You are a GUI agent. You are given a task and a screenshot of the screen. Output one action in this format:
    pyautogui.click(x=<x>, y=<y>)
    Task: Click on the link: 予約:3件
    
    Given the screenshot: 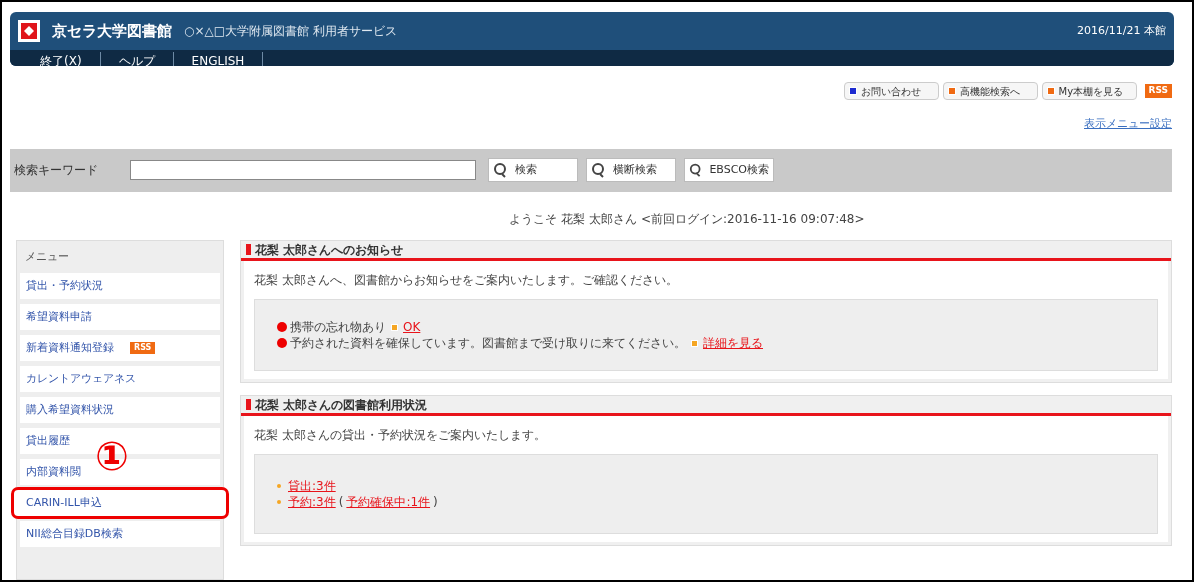 What is the action you would take?
    pyautogui.click(x=312, y=502)
    